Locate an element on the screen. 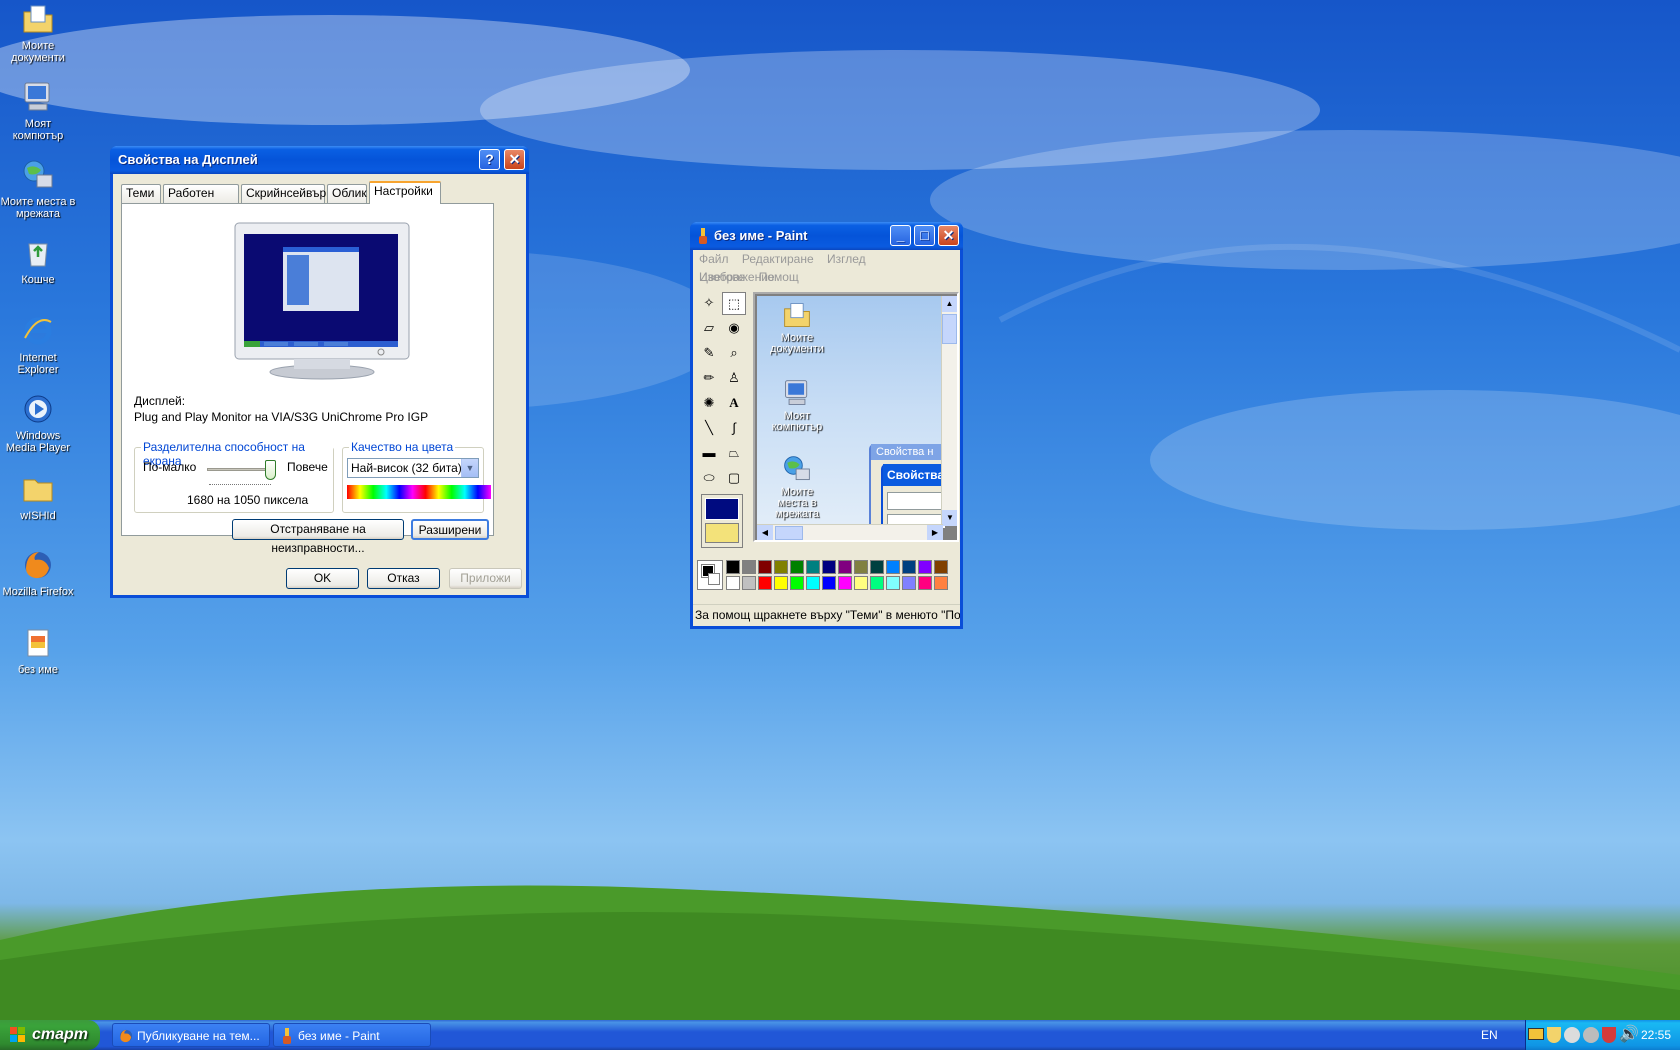 This screenshot has height=1050, width=1680. brush-tool: ♙ is located at coordinates (734, 378).